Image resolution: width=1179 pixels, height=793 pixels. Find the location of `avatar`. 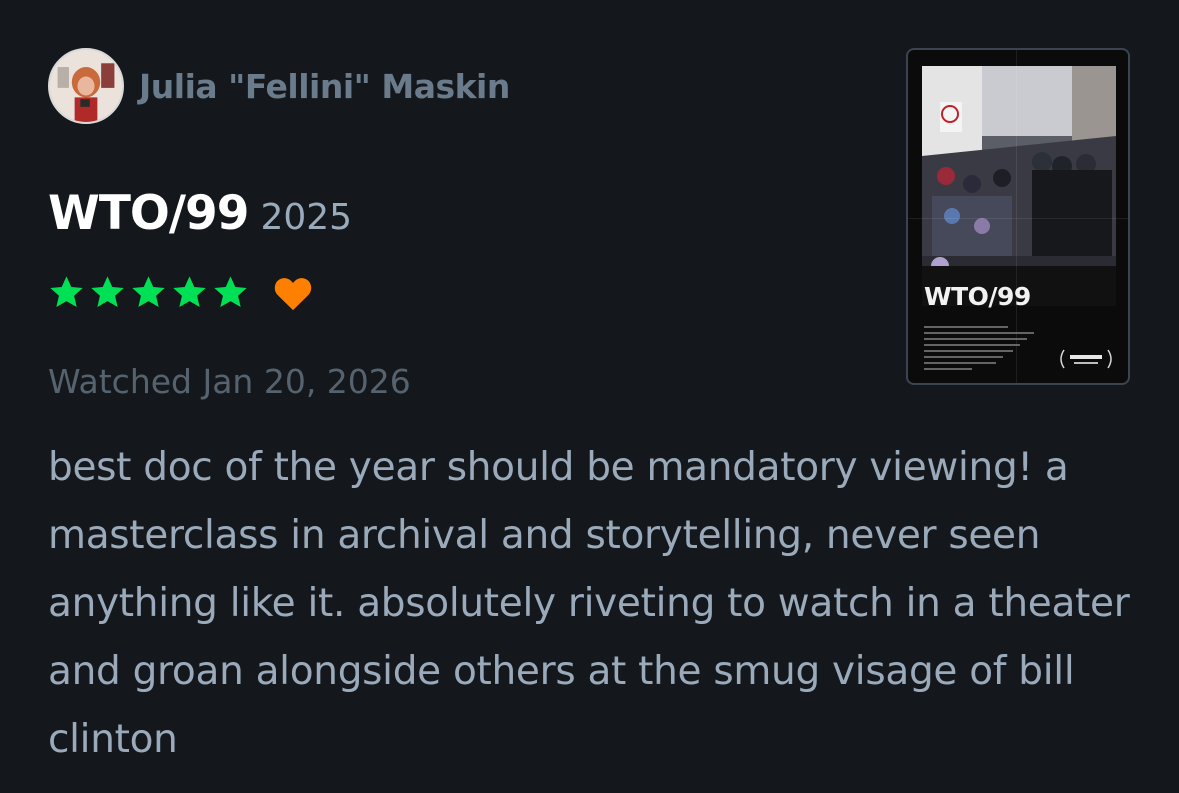

avatar is located at coordinates (86, 86).